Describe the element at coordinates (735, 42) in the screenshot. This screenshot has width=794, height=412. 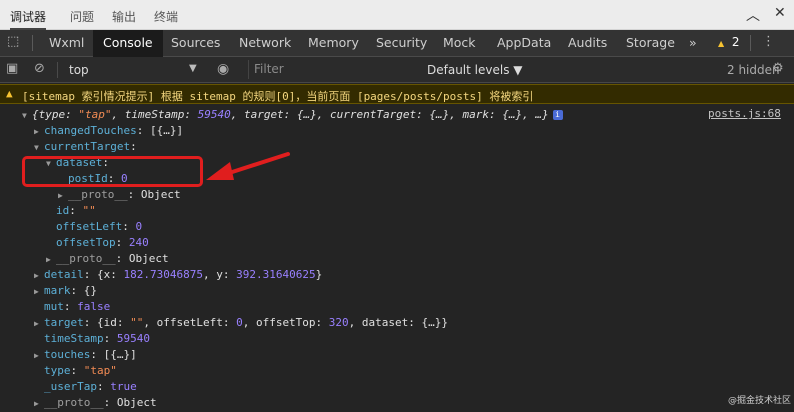
I see `warnings-count: 2` at that location.